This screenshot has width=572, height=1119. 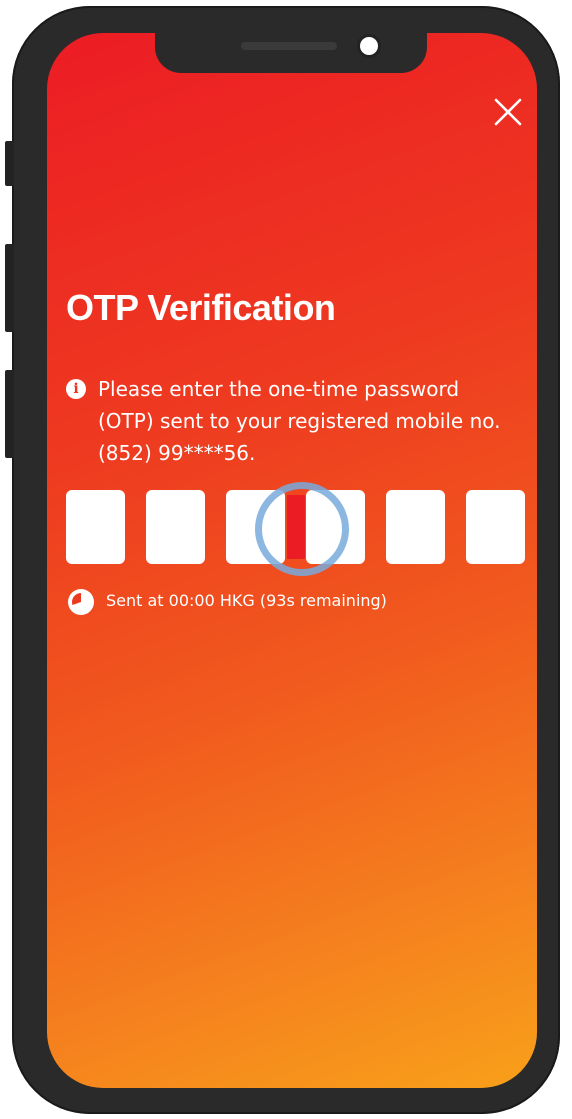 What do you see at coordinates (9, 288) in the screenshot?
I see `phone-volume-up` at bounding box center [9, 288].